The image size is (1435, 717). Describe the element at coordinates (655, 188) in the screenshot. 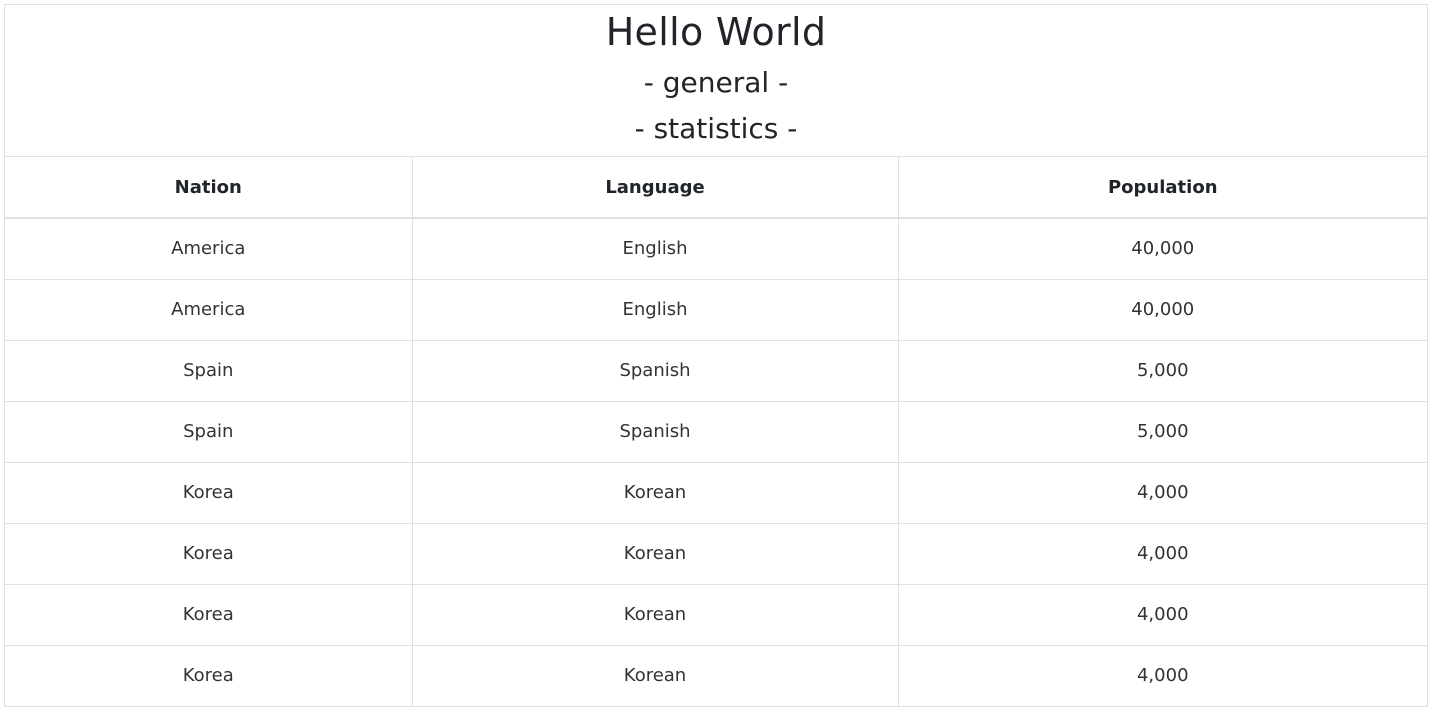

I see `column-header-language: Language` at that location.